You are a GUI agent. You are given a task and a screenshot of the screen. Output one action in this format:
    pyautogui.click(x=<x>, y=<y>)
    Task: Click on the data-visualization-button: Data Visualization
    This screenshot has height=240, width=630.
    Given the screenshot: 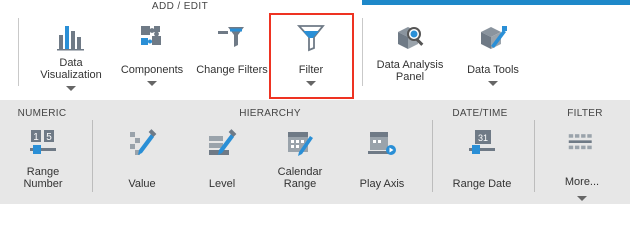 What is the action you would take?
    pyautogui.click(x=71, y=58)
    